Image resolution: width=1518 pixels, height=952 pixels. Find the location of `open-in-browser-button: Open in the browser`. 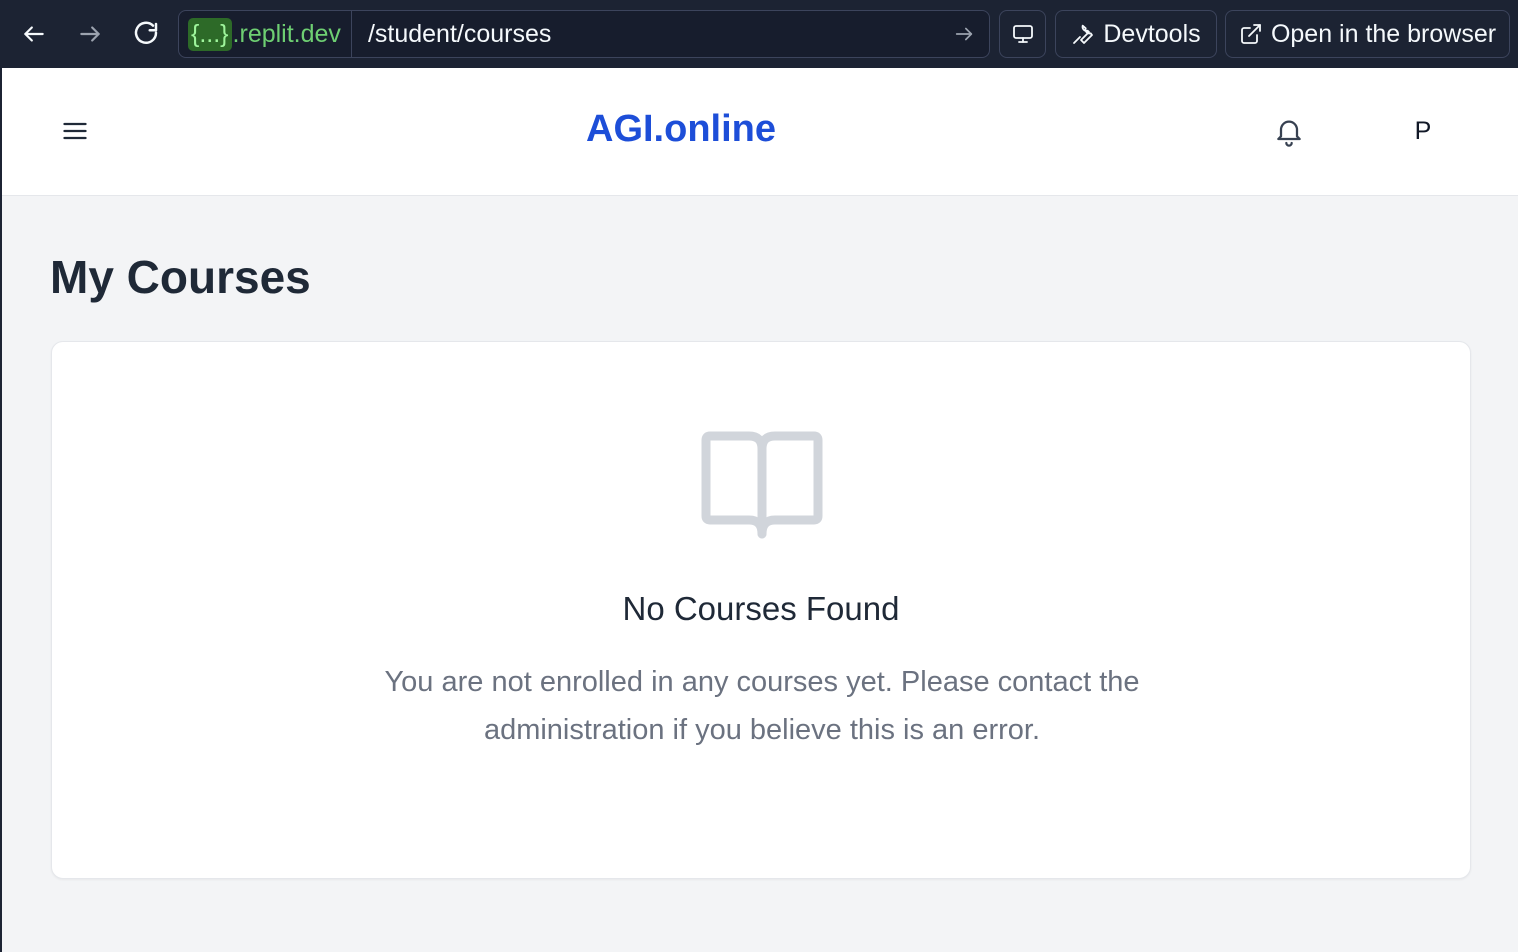

open-in-browser-button: Open in the browser is located at coordinates (1367, 34).